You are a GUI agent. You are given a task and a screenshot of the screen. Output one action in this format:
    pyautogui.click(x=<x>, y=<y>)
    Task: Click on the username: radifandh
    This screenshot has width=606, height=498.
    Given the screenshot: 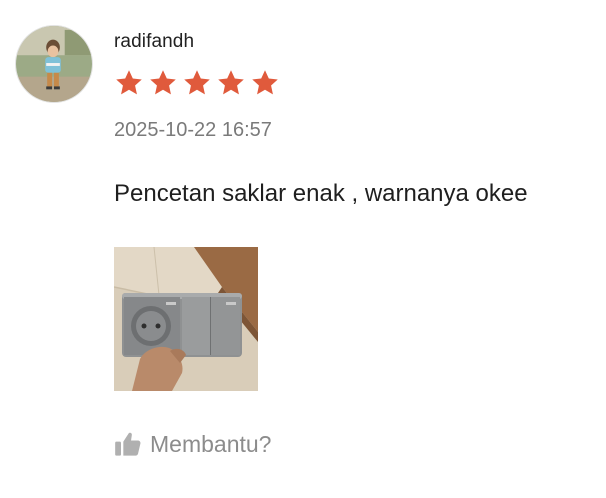 What is the action you would take?
    pyautogui.click(x=154, y=41)
    